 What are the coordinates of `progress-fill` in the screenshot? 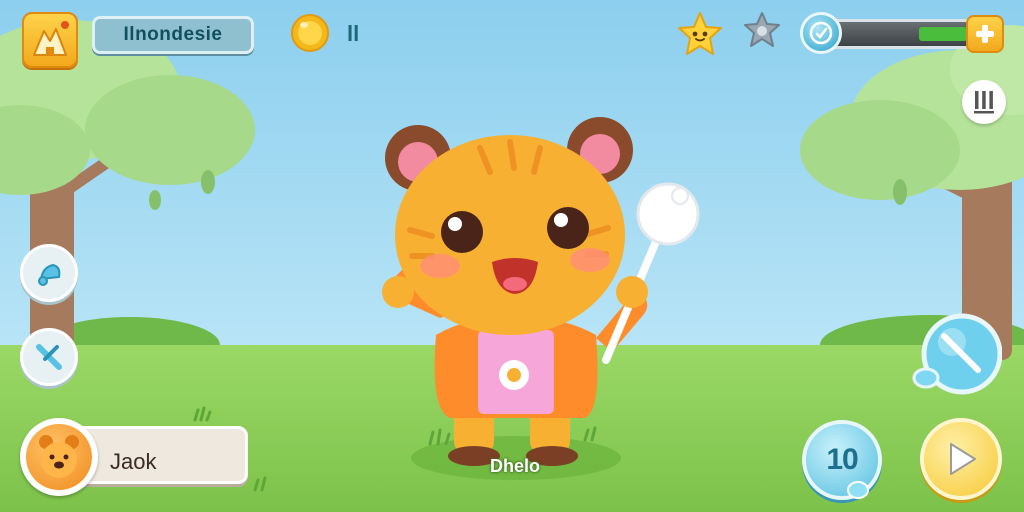 It's located at (943, 34).